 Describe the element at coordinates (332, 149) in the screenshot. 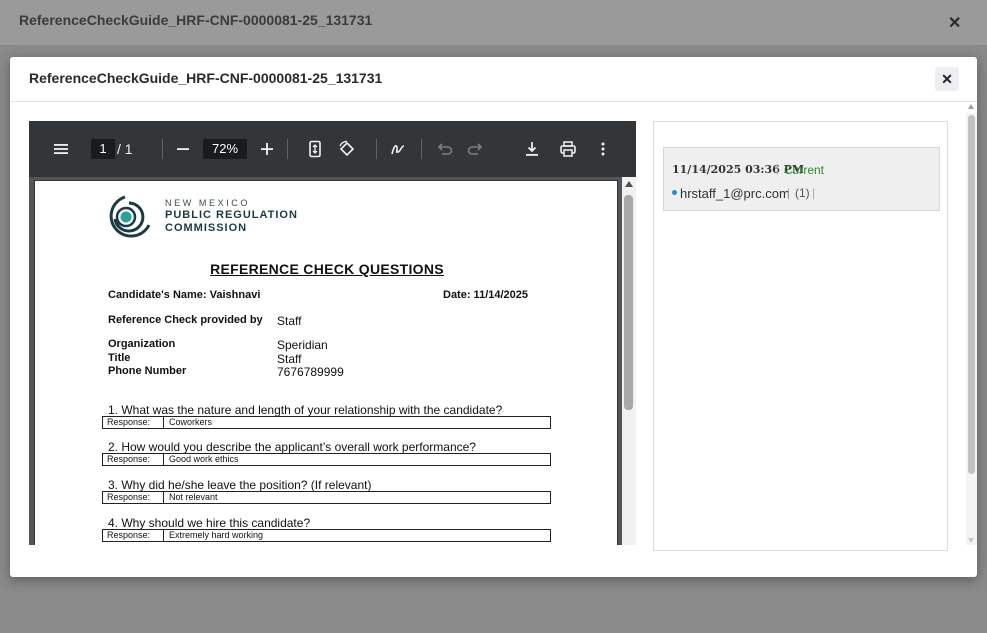

I see `pdf-toolbar: 1 / 1 72%` at that location.